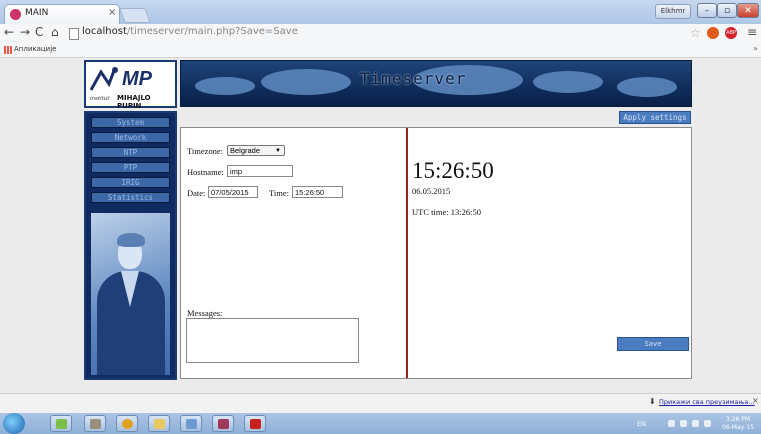  I want to click on sidebar-item-system: System, so click(130, 122).